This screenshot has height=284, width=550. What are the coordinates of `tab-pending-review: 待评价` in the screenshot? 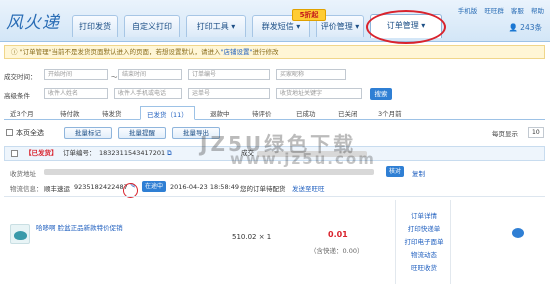 It's located at (262, 113).